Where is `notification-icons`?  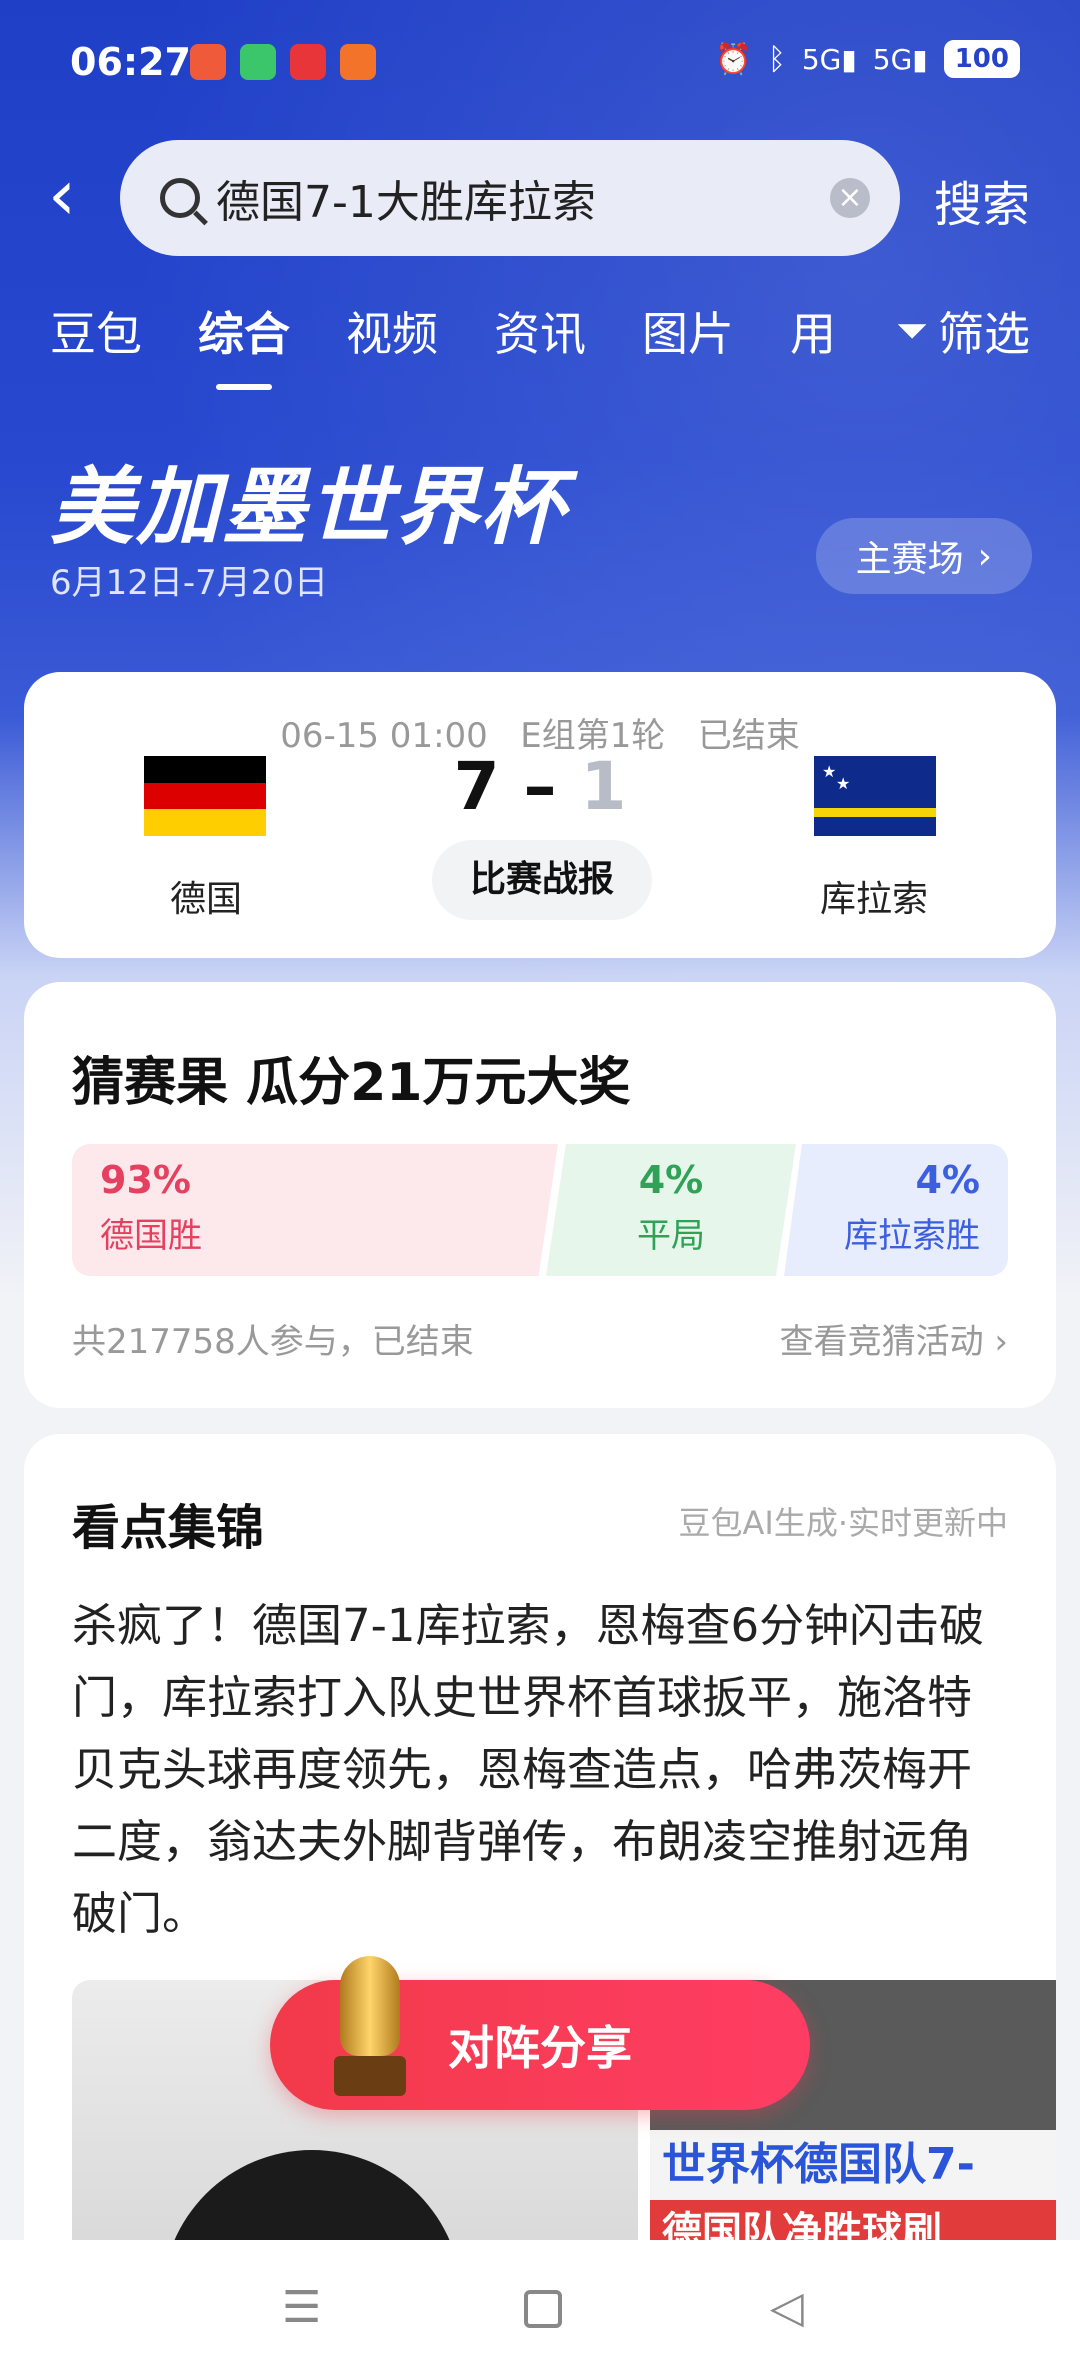
notification-icons is located at coordinates (283, 62).